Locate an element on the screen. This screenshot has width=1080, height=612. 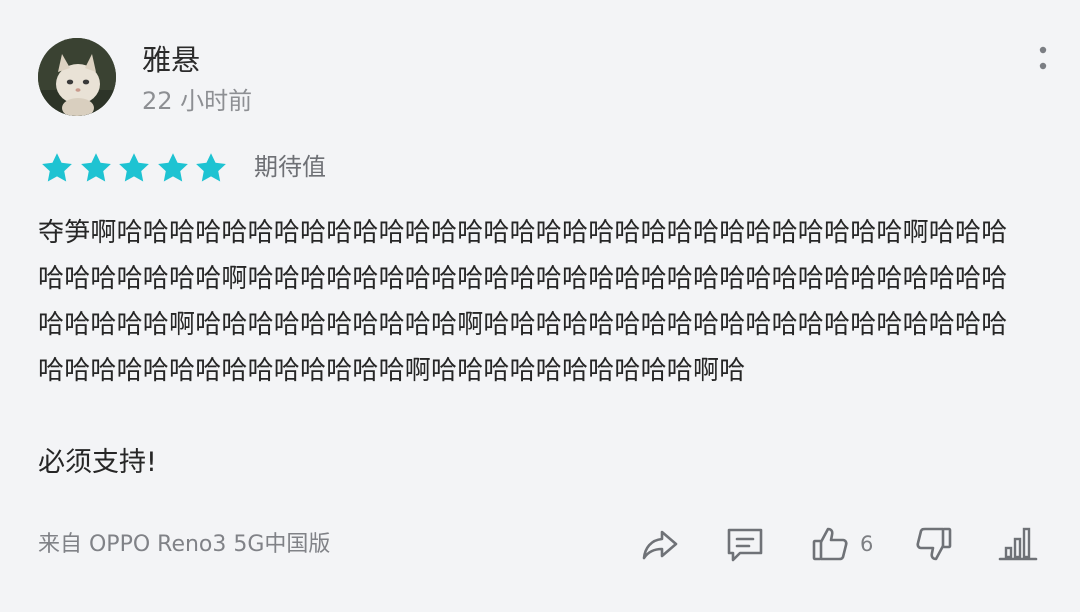
cat-avatar-image is located at coordinates (77, 77).